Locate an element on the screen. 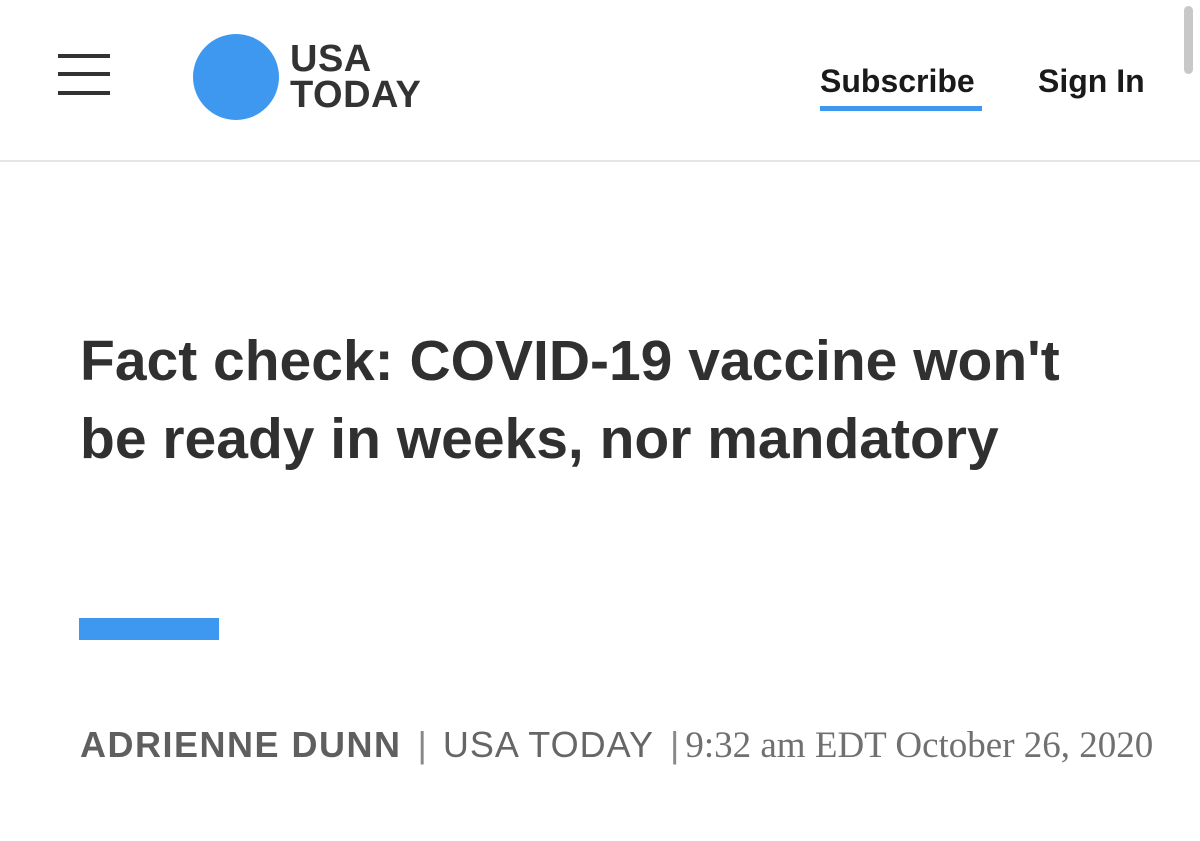  usa-today-logo: USA TODAY is located at coordinates (323, 77).